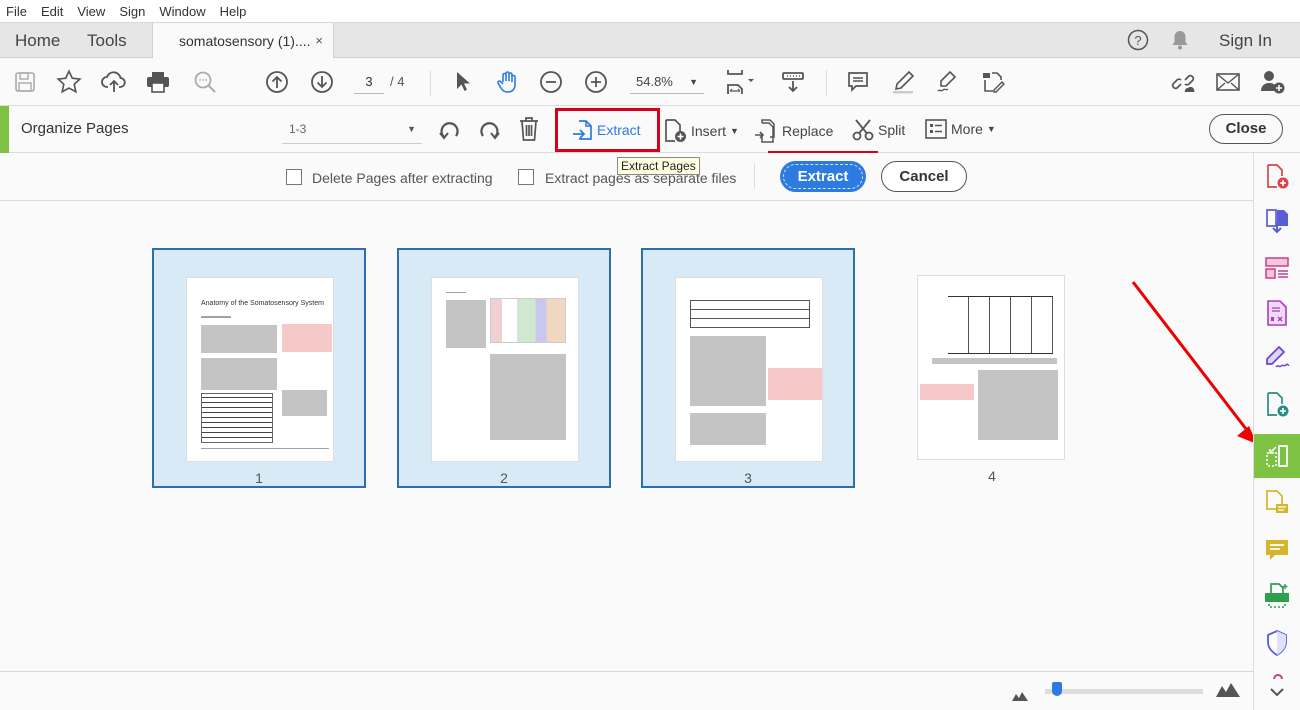  What do you see at coordinates (528, 320) in the screenshot?
I see `neuro-figure` at bounding box center [528, 320].